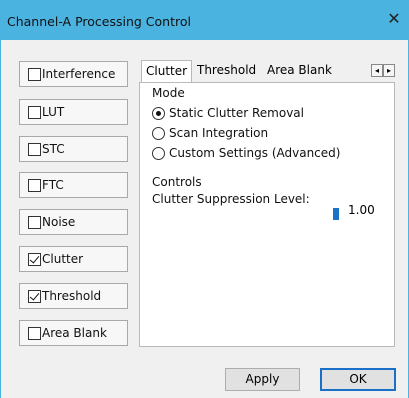 The height and width of the screenshot is (398, 409). I want to click on tab-strip: Clutter Threshold Area Blank ◂ ▸, so click(267, 71).